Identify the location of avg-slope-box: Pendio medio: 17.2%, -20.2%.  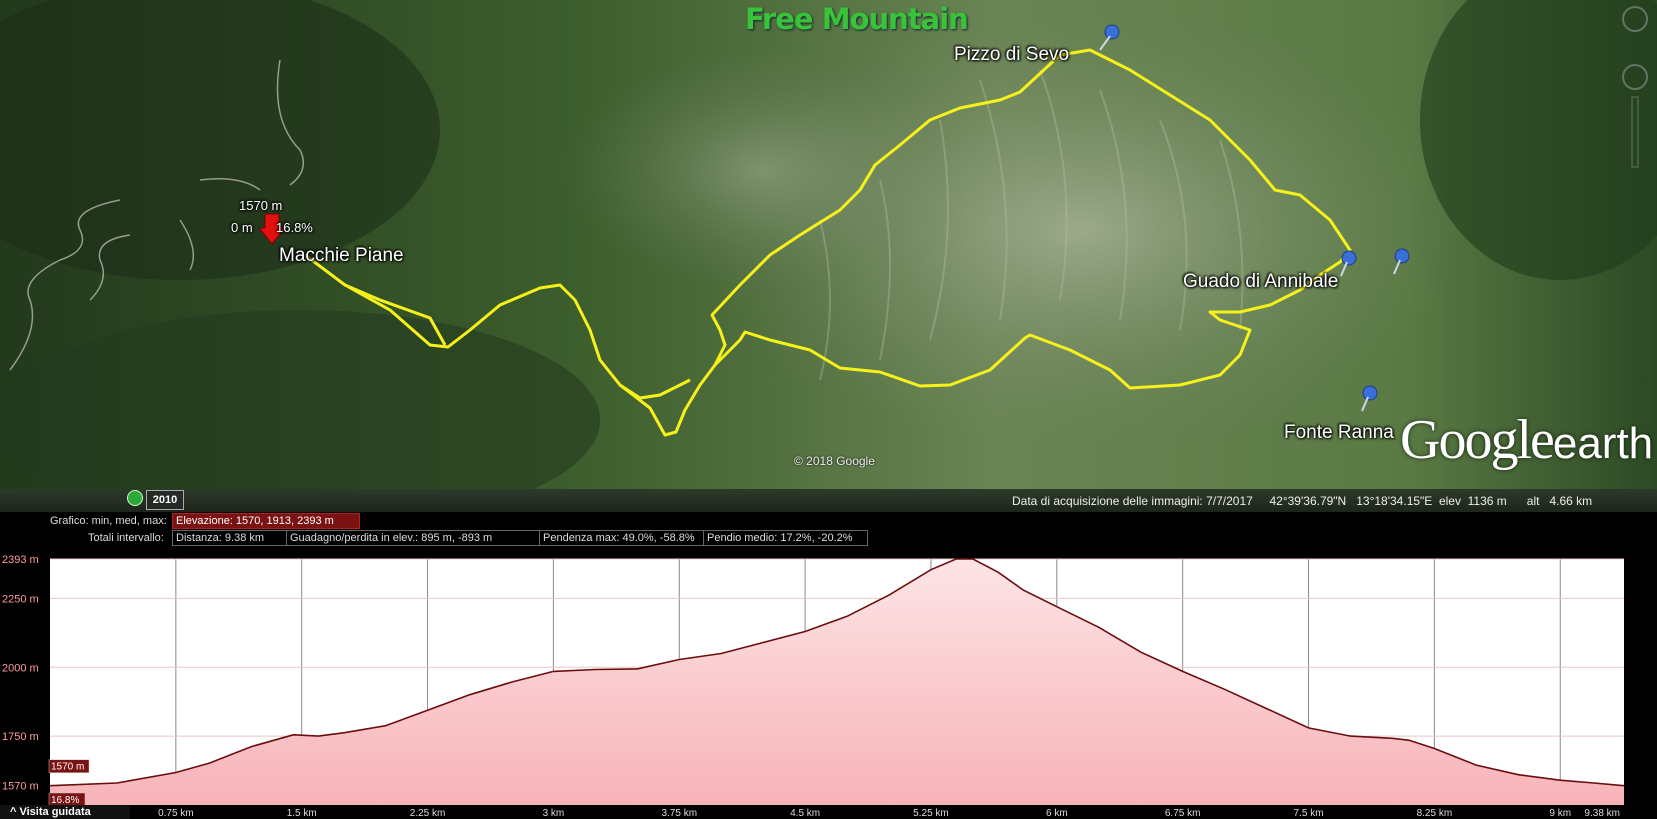
(785, 538).